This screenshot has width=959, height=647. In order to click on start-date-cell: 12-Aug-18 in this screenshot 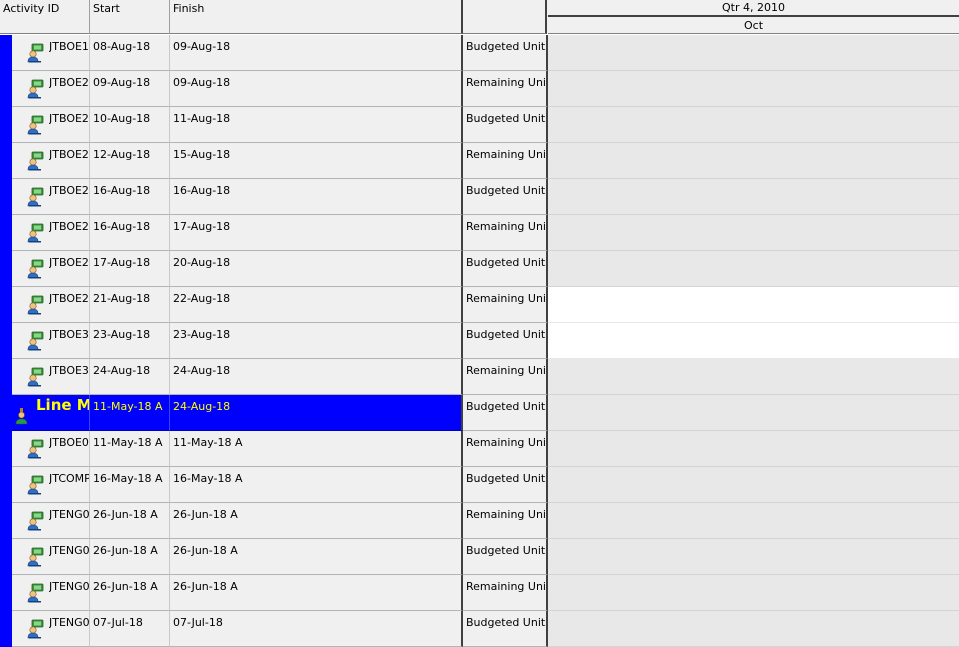, I will do `click(130, 161)`.